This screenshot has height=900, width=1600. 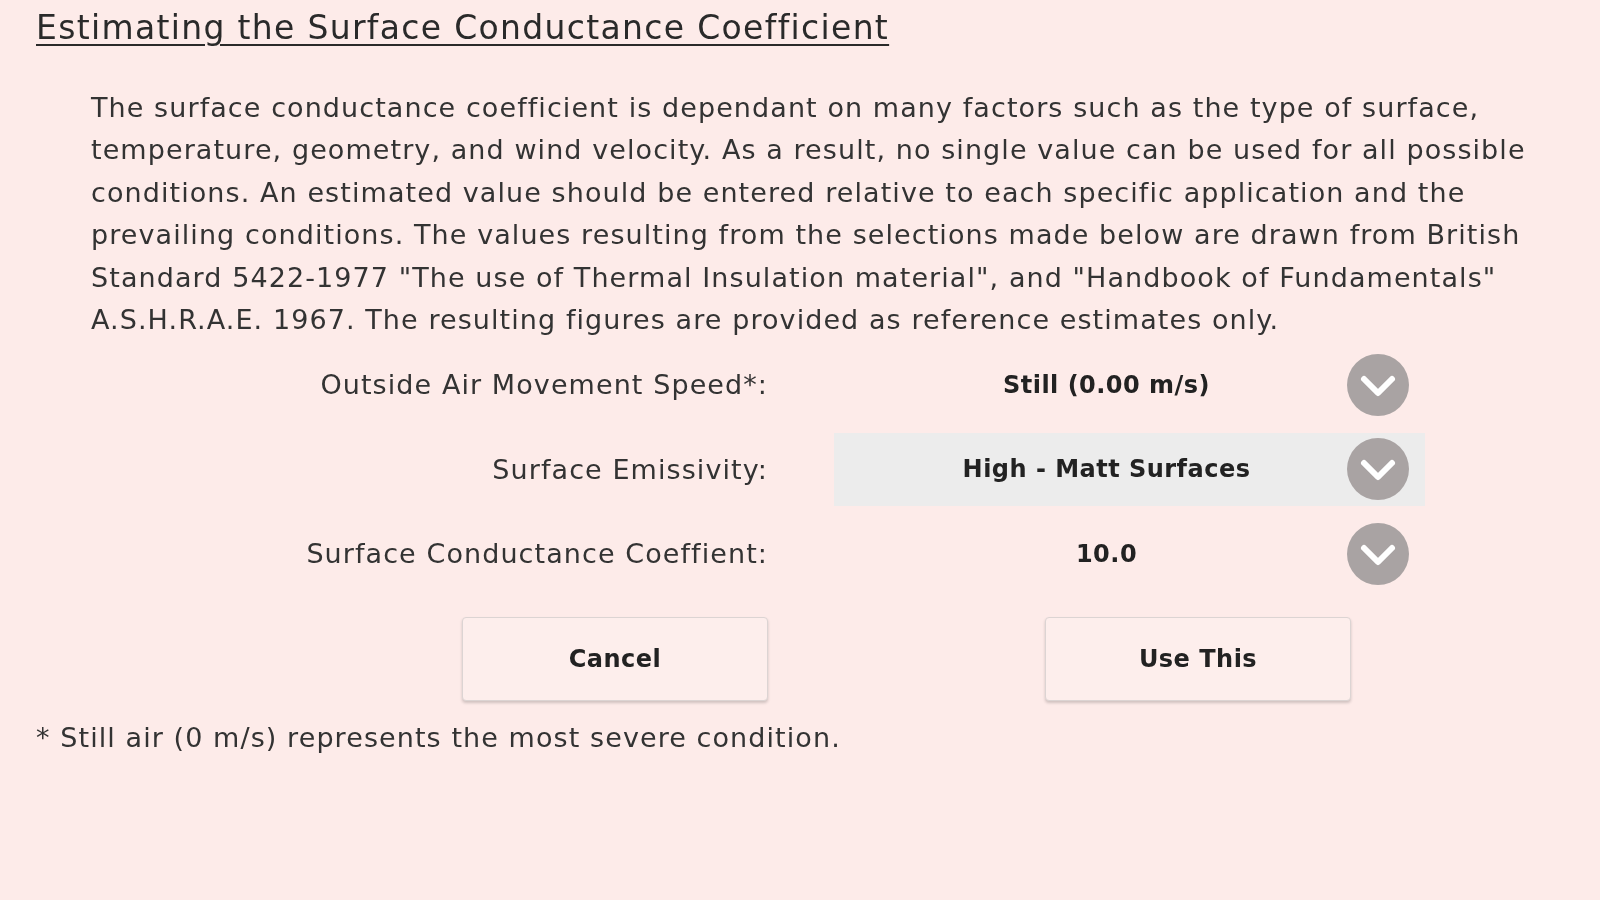 I want to click on dropdown-field: High - Matt Surfaces, so click(x=1129, y=469).